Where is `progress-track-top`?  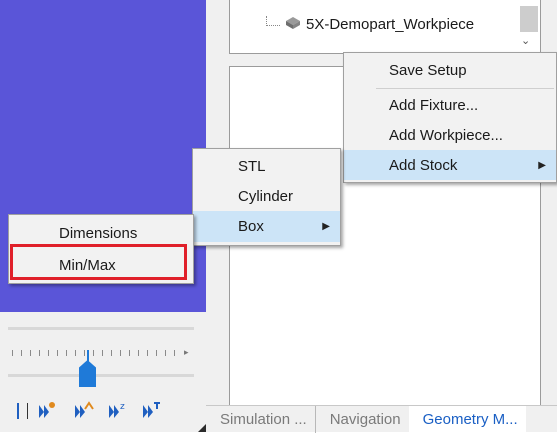 progress-track-top is located at coordinates (101, 328).